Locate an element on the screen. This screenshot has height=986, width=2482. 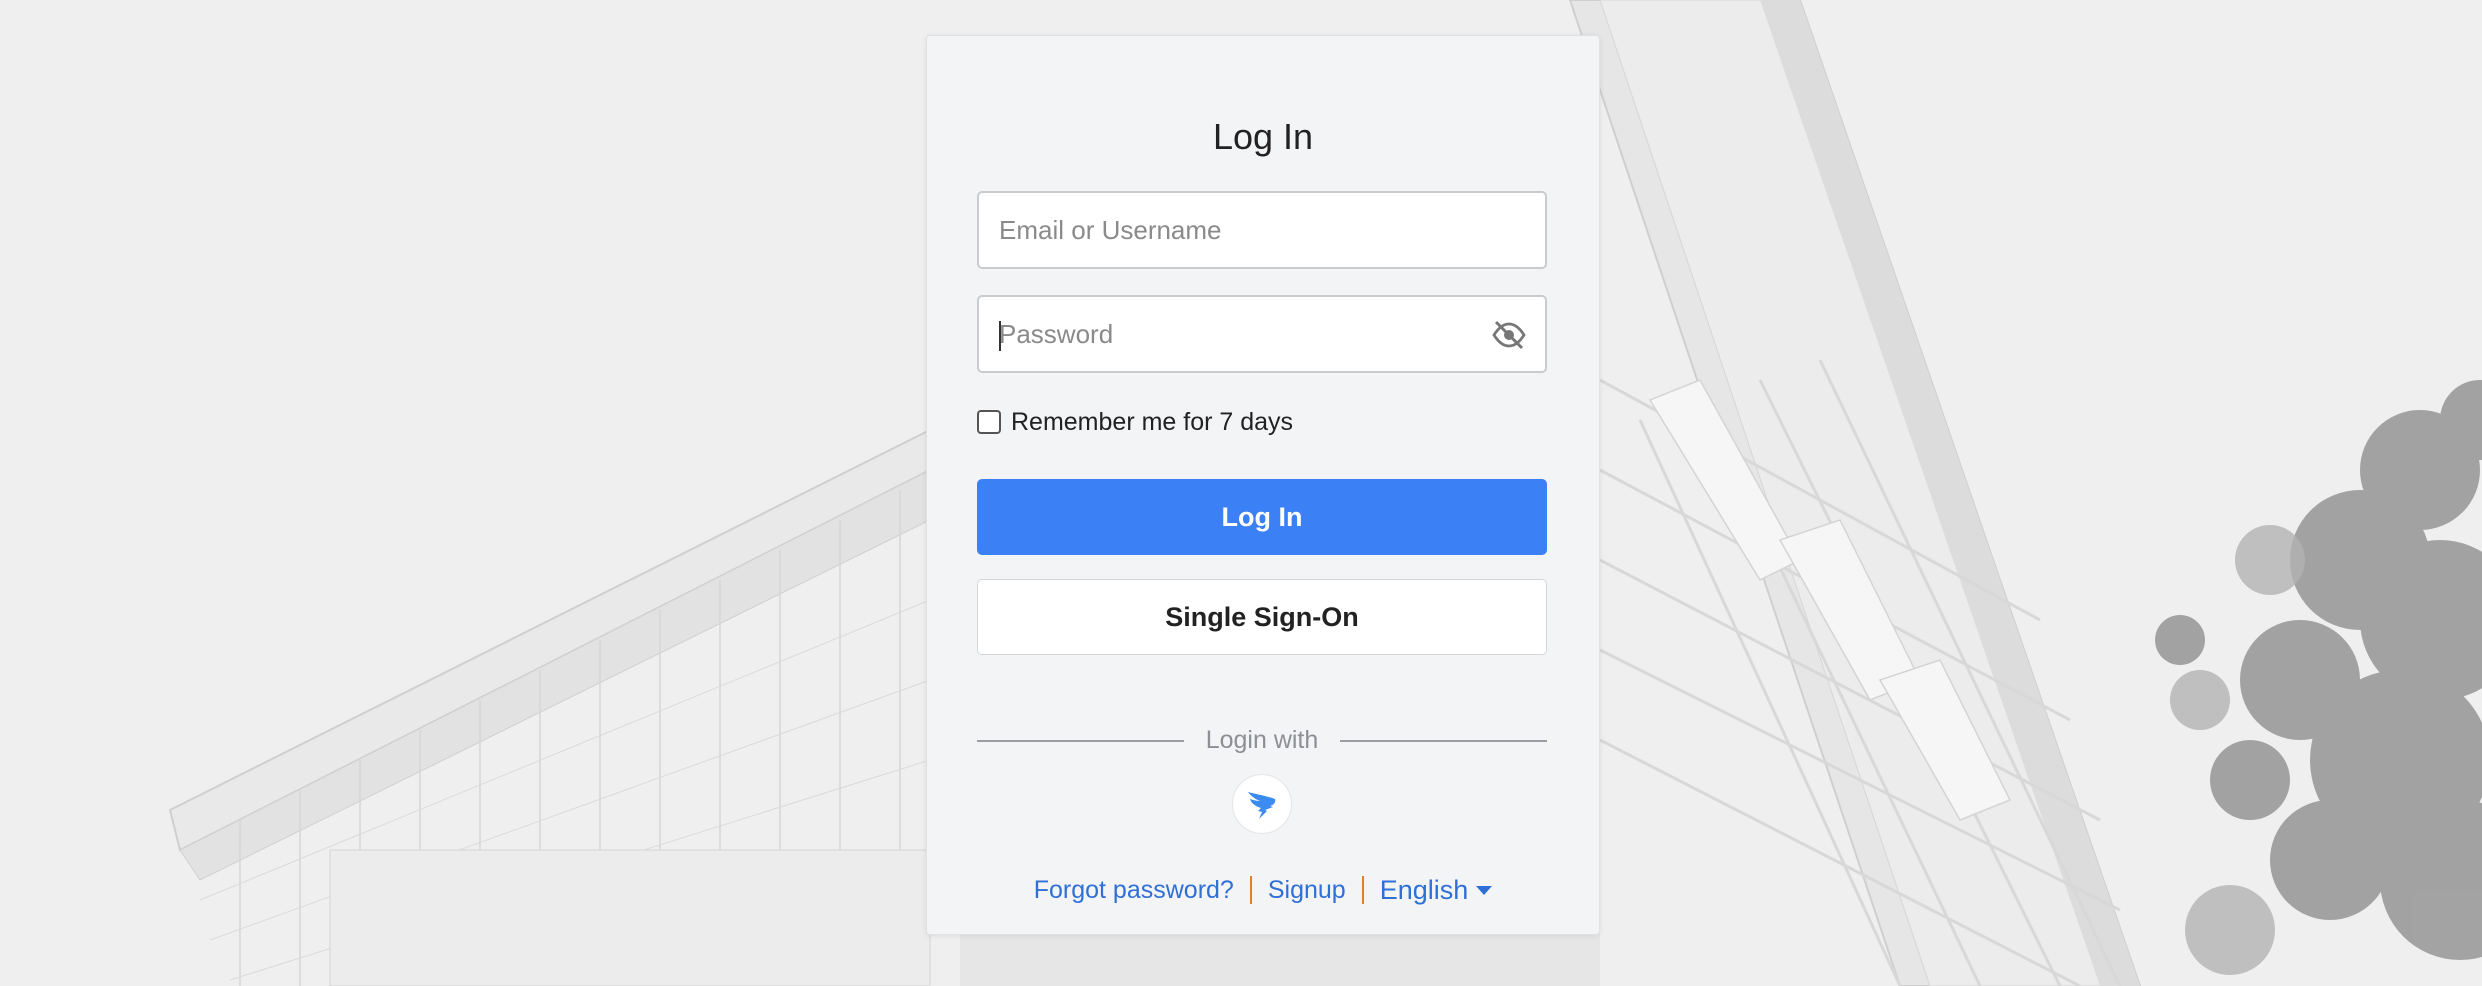
login-with-divider: Login with is located at coordinates (1262, 740).